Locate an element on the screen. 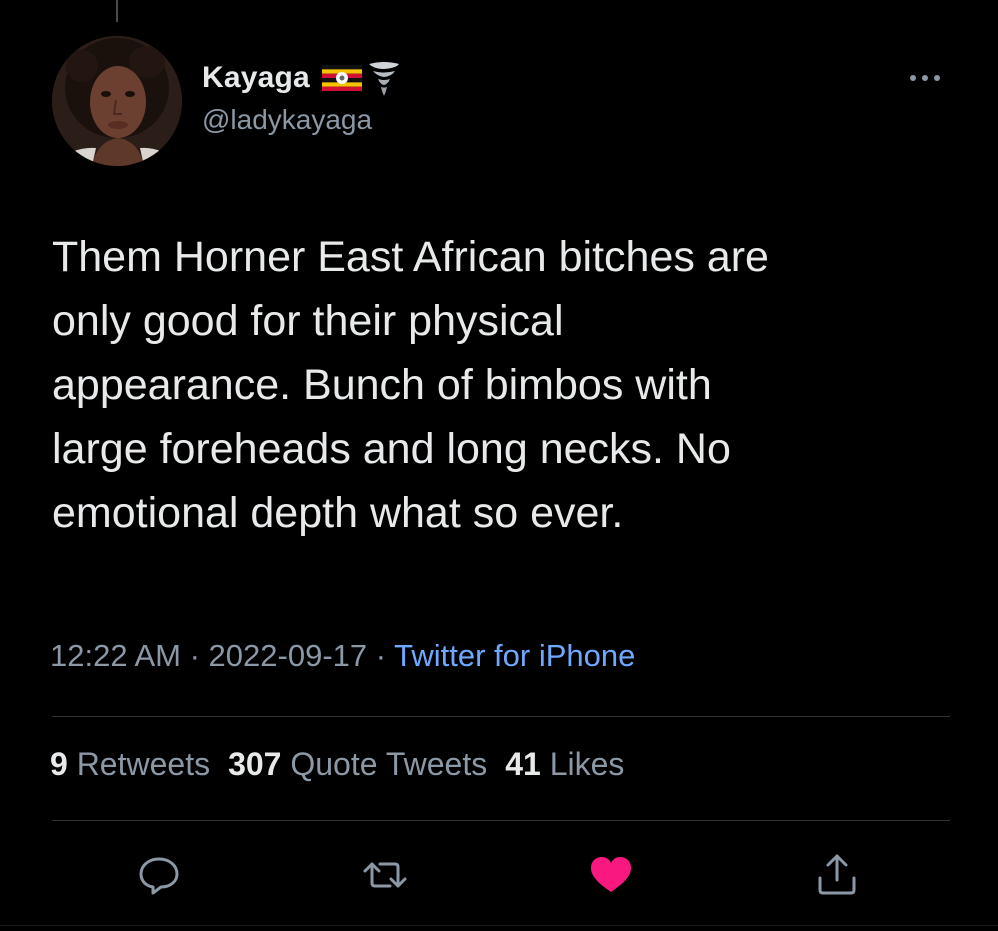 This screenshot has height=931, width=998. share-icon is located at coordinates (837, 874).